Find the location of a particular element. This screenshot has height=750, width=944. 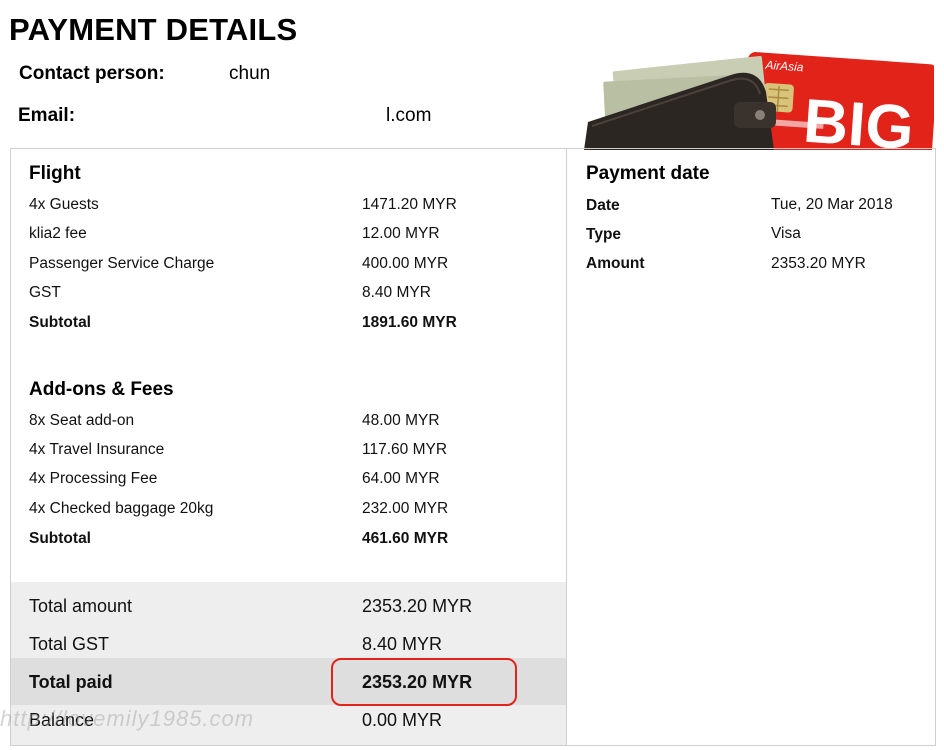

flight-subtotal-value: 1891.60 MYR is located at coordinates (409, 322).